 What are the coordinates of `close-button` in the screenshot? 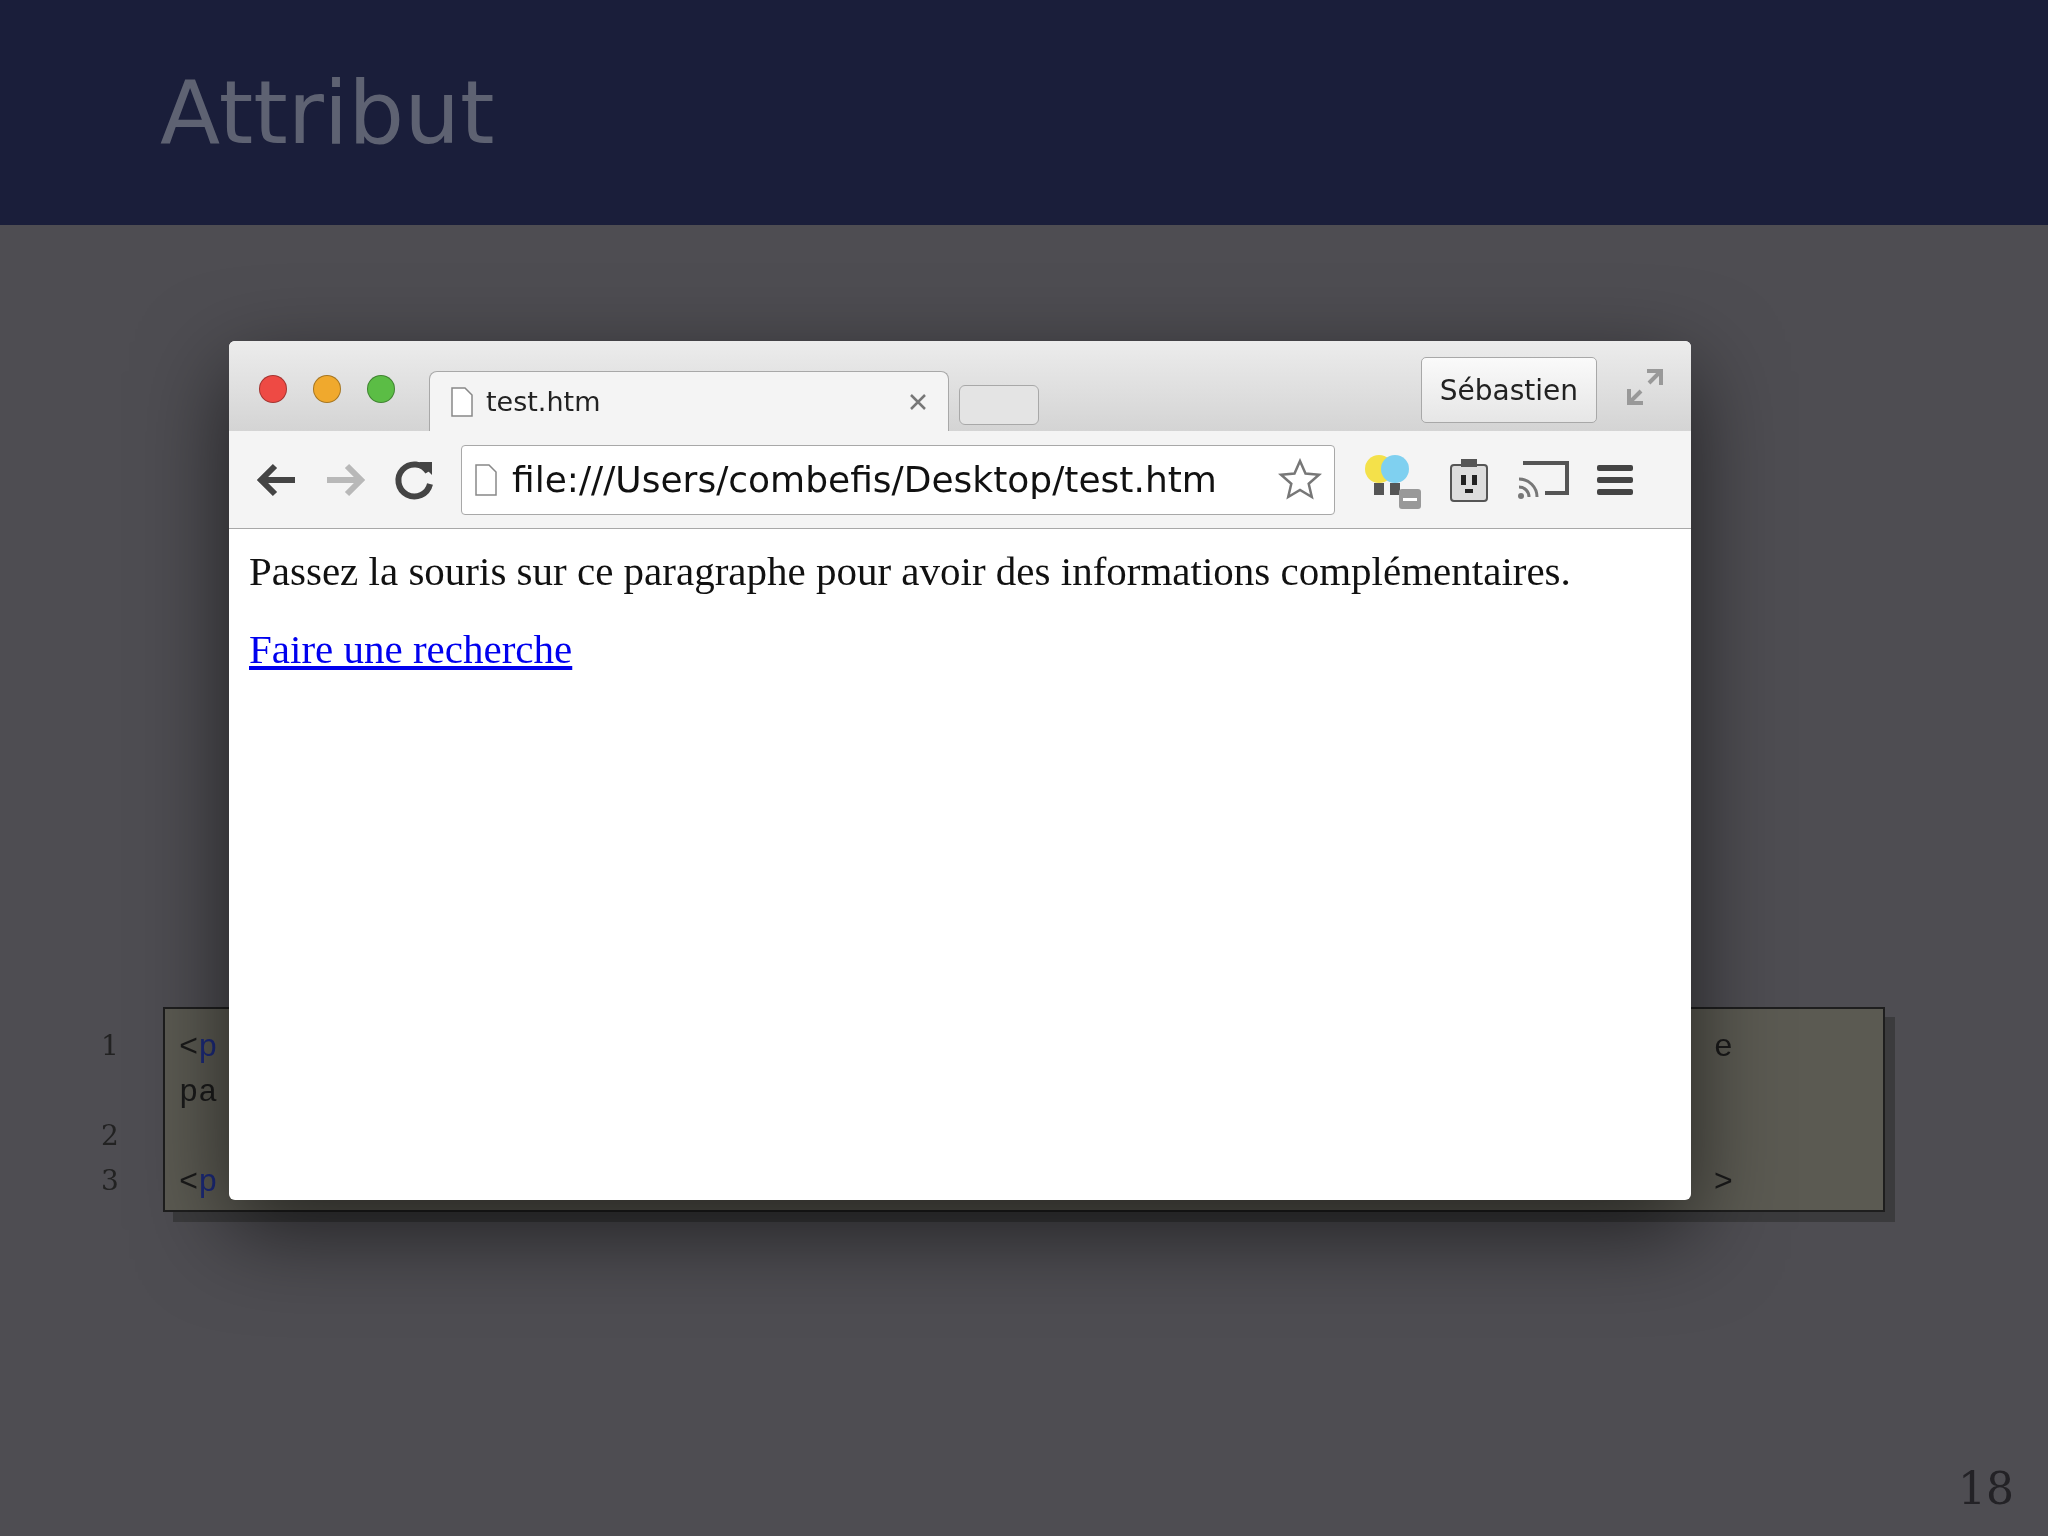 It's located at (273, 389).